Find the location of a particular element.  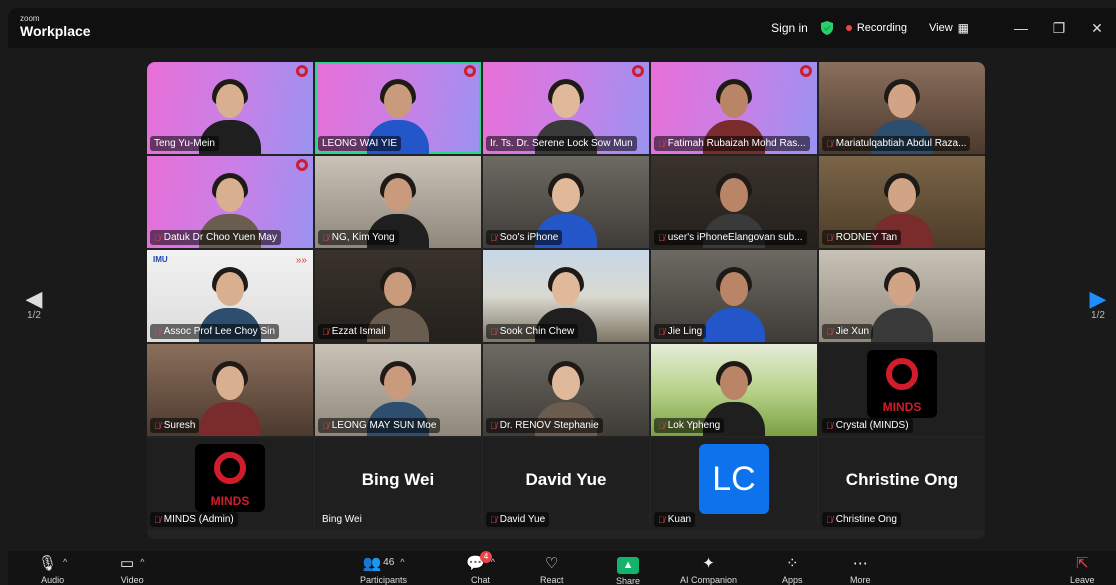

participant-tile: Bing Wei Bing Wei is located at coordinates (398, 484).